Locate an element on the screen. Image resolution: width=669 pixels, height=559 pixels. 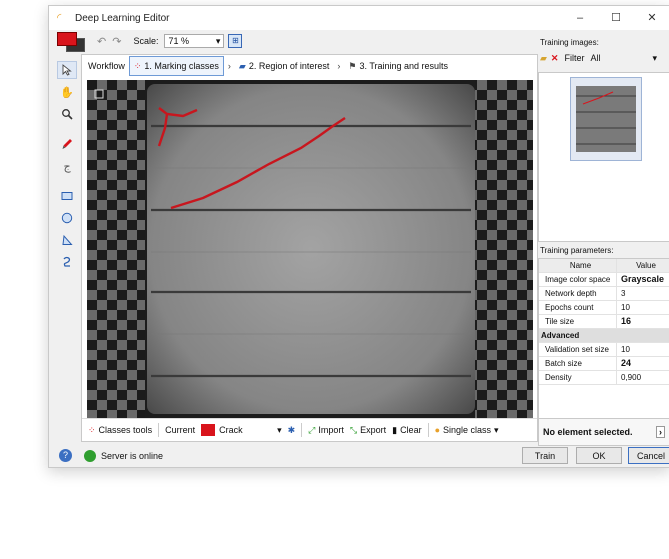
trash-icon: ▮ is located at coordinates (395, 429).